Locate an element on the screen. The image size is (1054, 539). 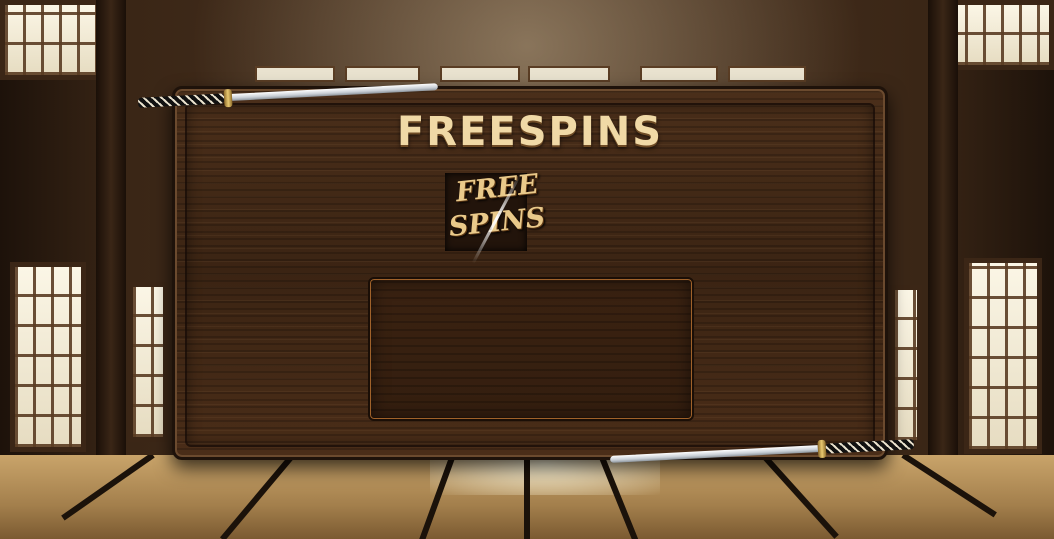
free-spins-symbol-icon: FREE SPINS is located at coordinates (497, 216).